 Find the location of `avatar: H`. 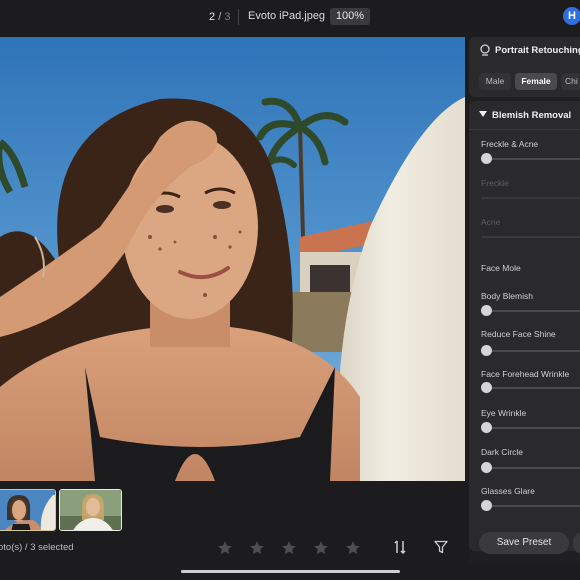

avatar: H is located at coordinates (571, 16).